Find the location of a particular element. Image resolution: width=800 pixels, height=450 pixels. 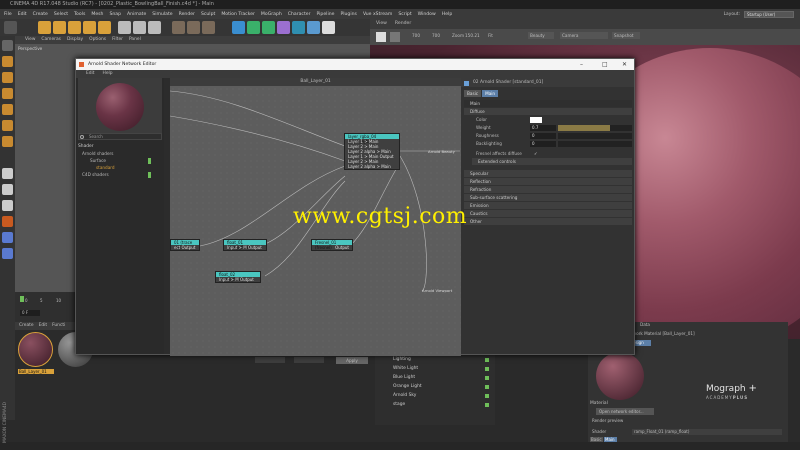

render-menu-item: Render is located at coordinates (403, 24).